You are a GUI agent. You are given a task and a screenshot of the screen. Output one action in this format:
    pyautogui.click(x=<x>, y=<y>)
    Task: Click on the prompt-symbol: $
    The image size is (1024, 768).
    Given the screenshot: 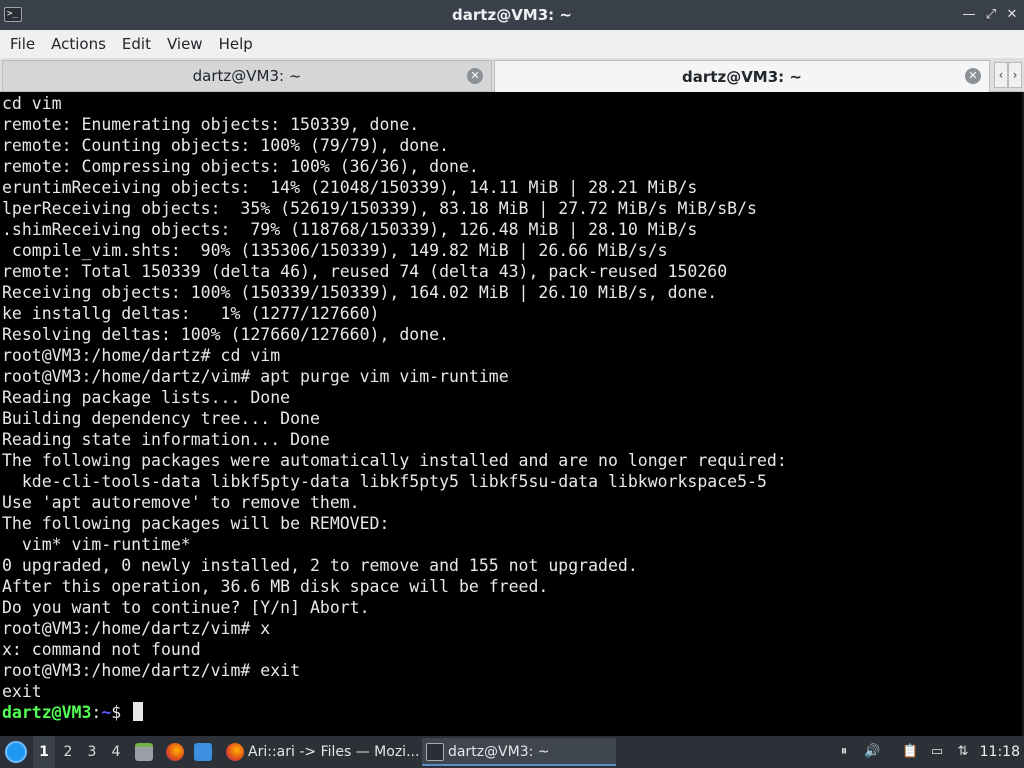 What is the action you would take?
    pyautogui.click(x=121, y=712)
    